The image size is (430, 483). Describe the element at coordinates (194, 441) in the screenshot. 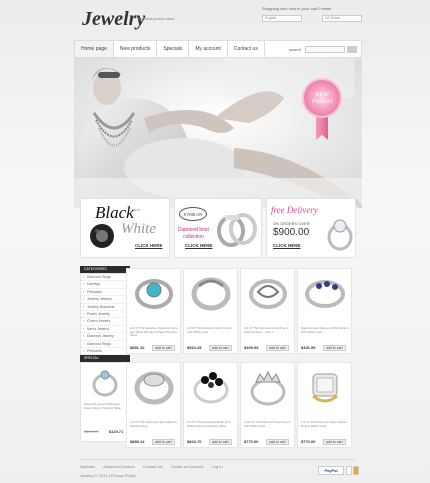

I see `product-price: $823.70` at that location.